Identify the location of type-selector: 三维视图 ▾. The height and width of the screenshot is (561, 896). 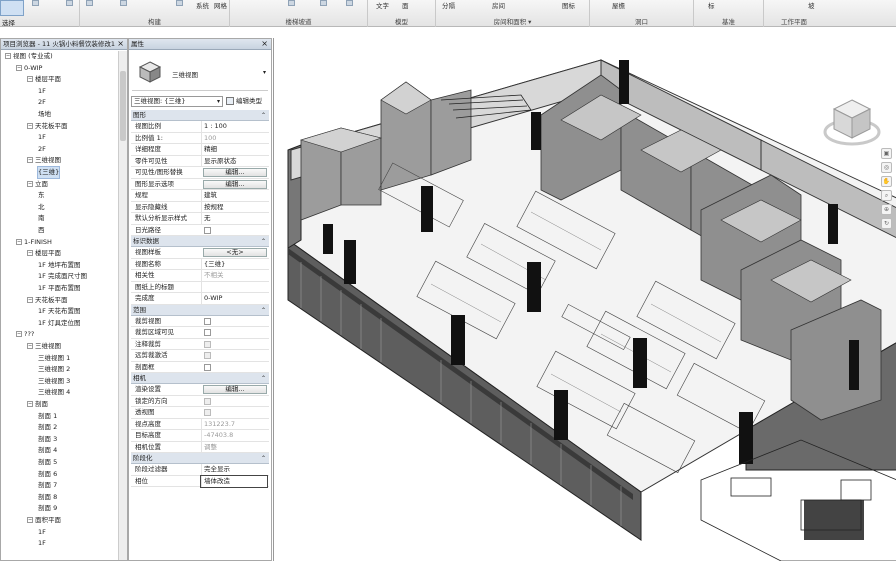
(200, 72).